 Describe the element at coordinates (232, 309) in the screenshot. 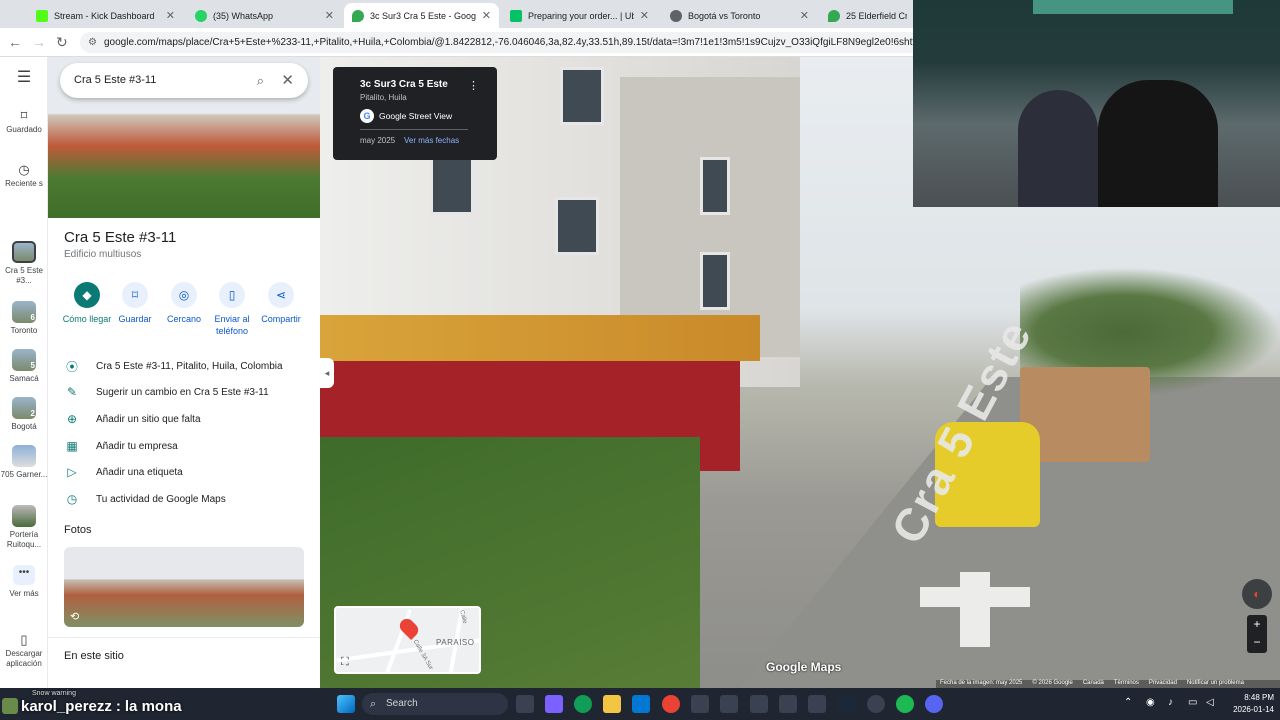

I see `send-to-phone-button: ▯ Enviar al teléfono` at that location.